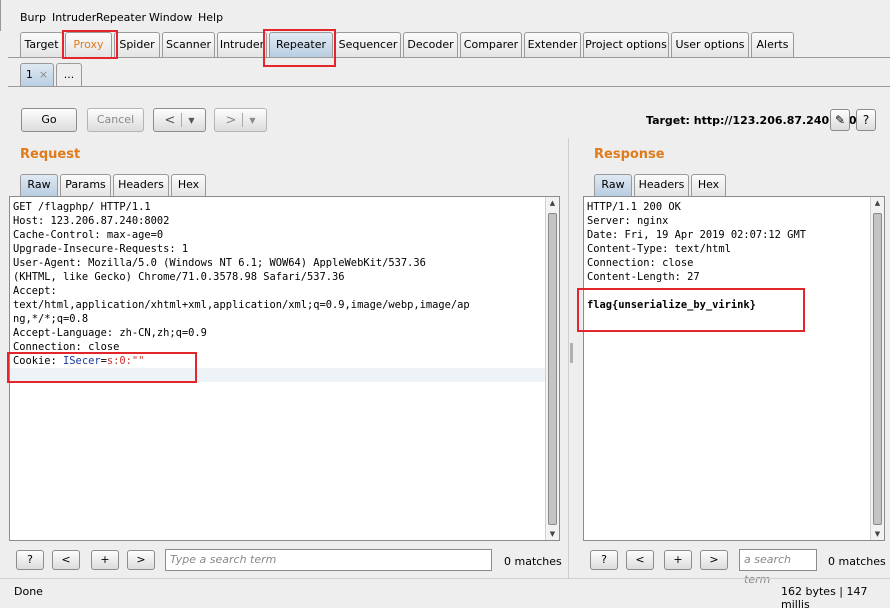  What do you see at coordinates (50, 154) in the screenshot?
I see `request-title: Request` at bounding box center [50, 154].